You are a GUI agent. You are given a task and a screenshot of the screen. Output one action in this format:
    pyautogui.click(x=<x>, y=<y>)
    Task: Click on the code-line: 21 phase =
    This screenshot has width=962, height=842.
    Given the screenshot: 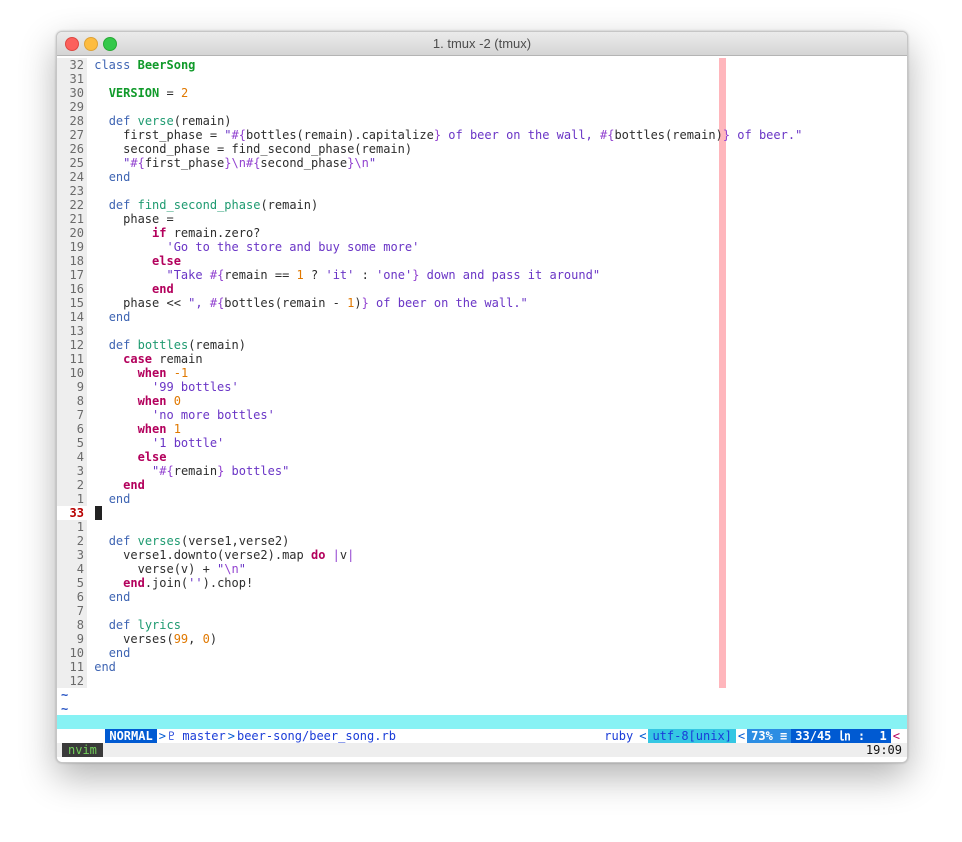 What is the action you would take?
    pyautogui.click(x=115, y=219)
    